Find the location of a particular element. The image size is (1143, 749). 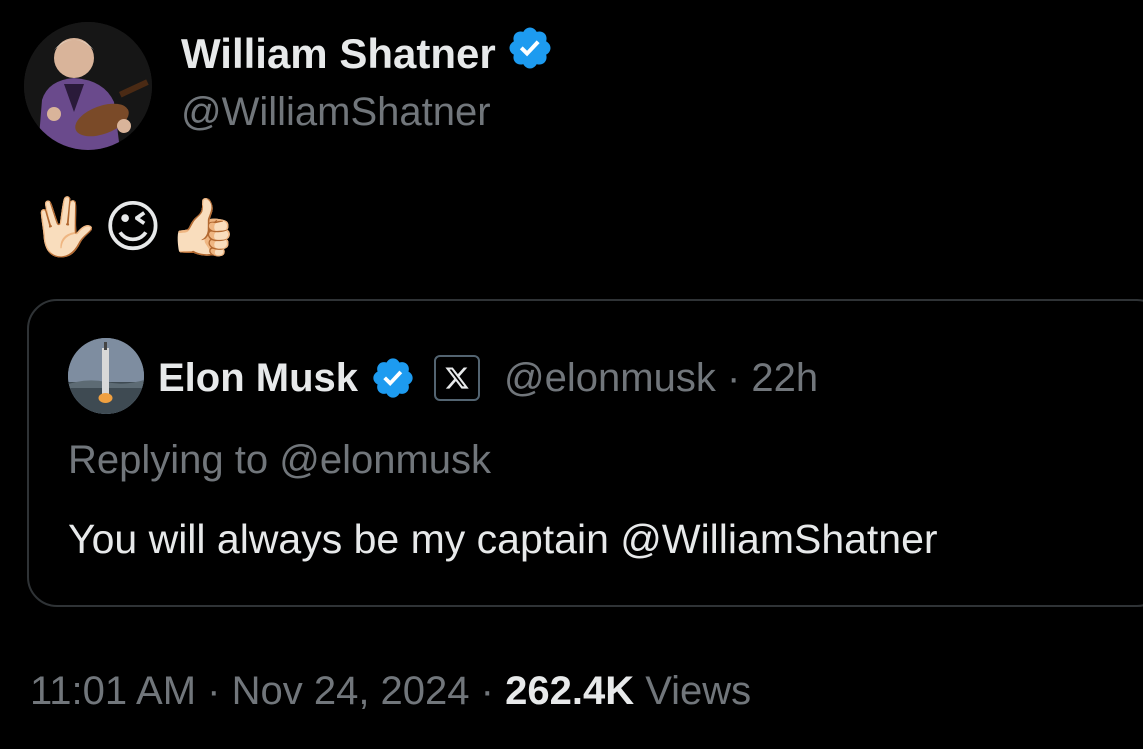

replying-to-handle: @elonmusk is located at coordinates (385, 460).